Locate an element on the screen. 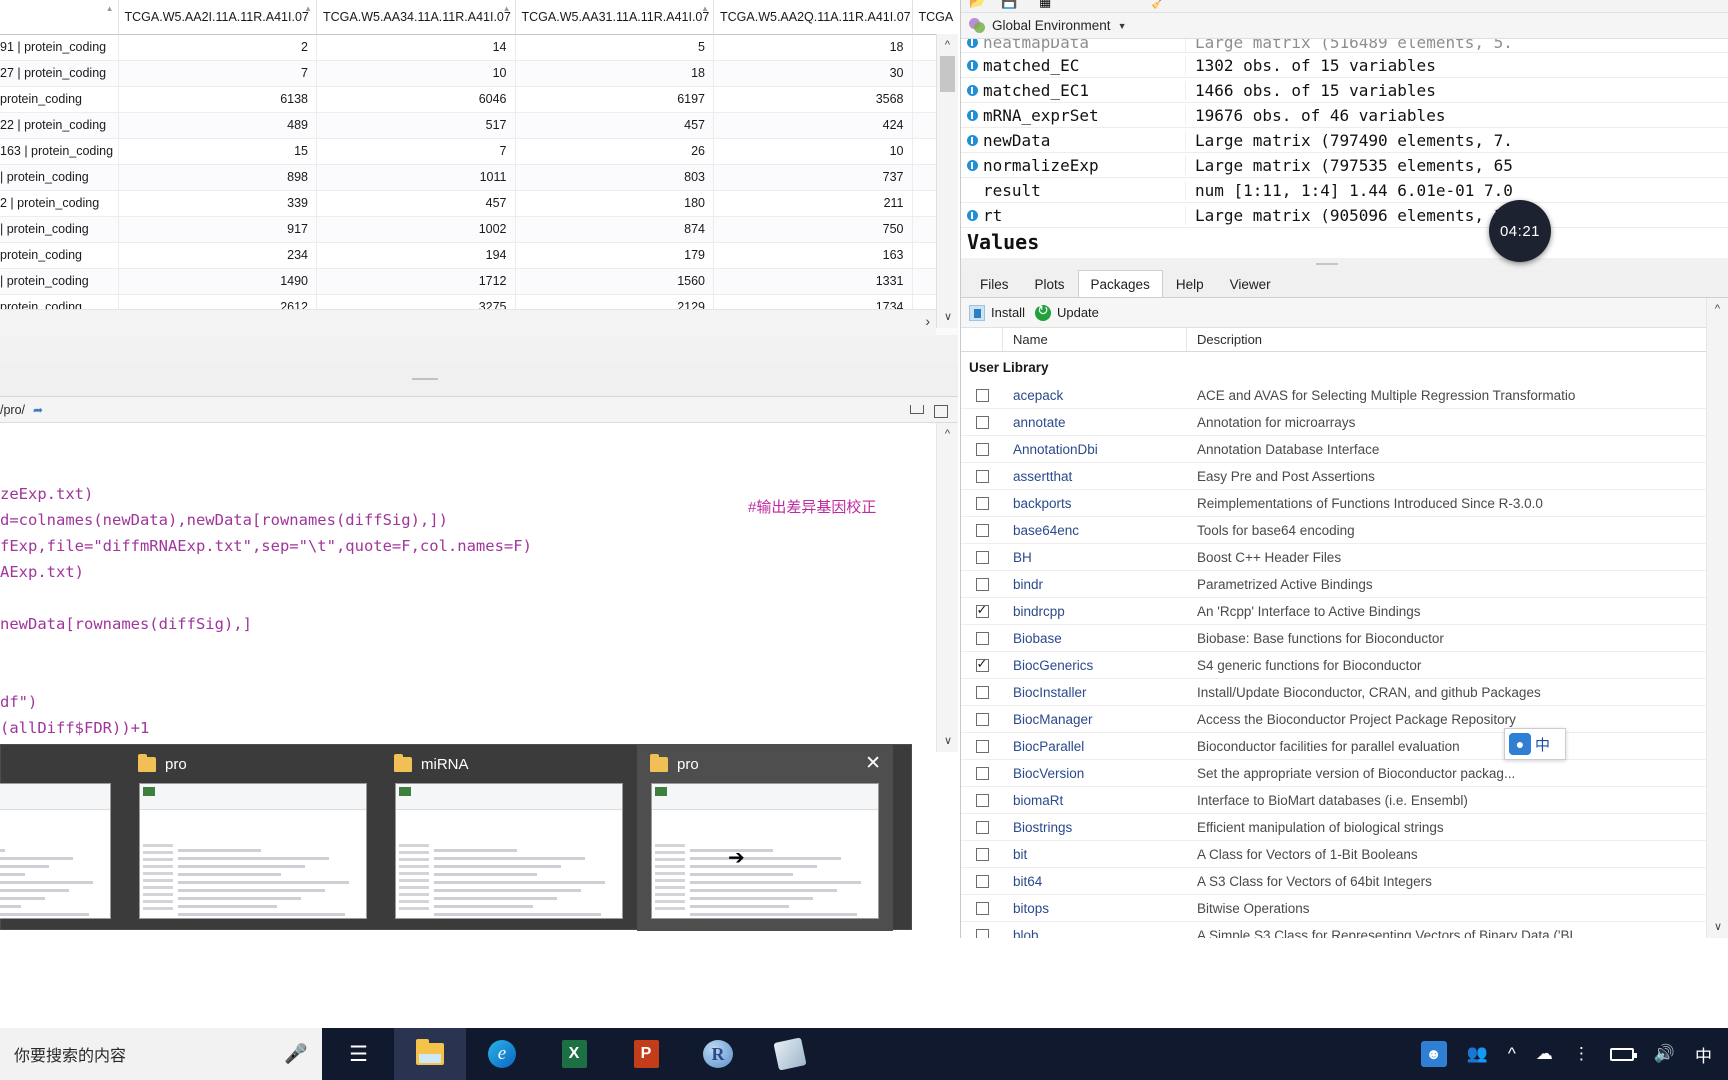  ime-mode-label: 中 is located at coordinates (1542, 744).